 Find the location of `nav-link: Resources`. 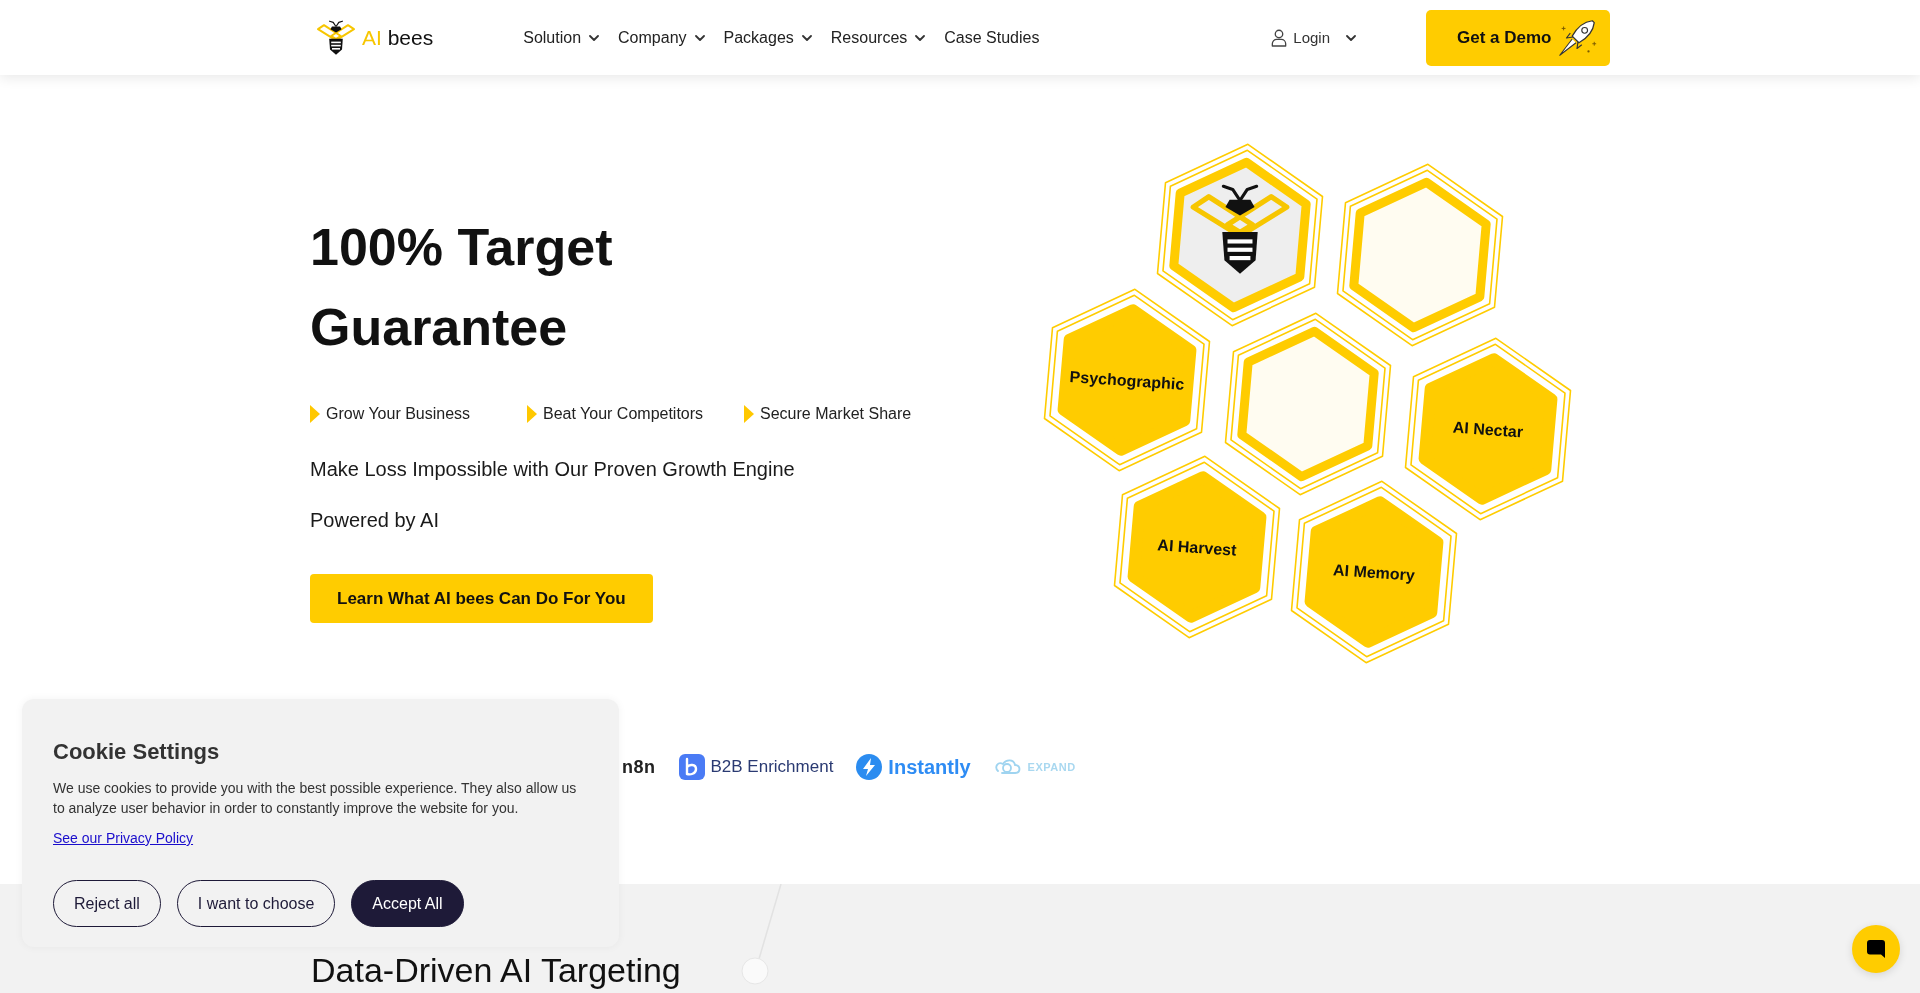

nav-link: Resources is located at coordinates (878, 37).